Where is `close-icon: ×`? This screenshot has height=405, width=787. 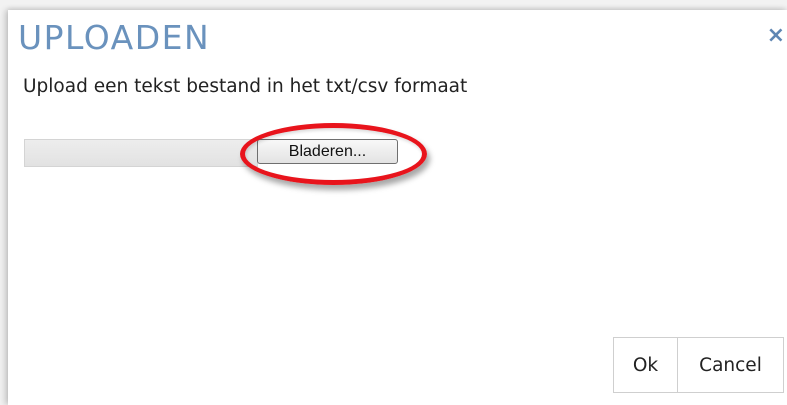 close-icon: × is located at coordinates (776, 36).